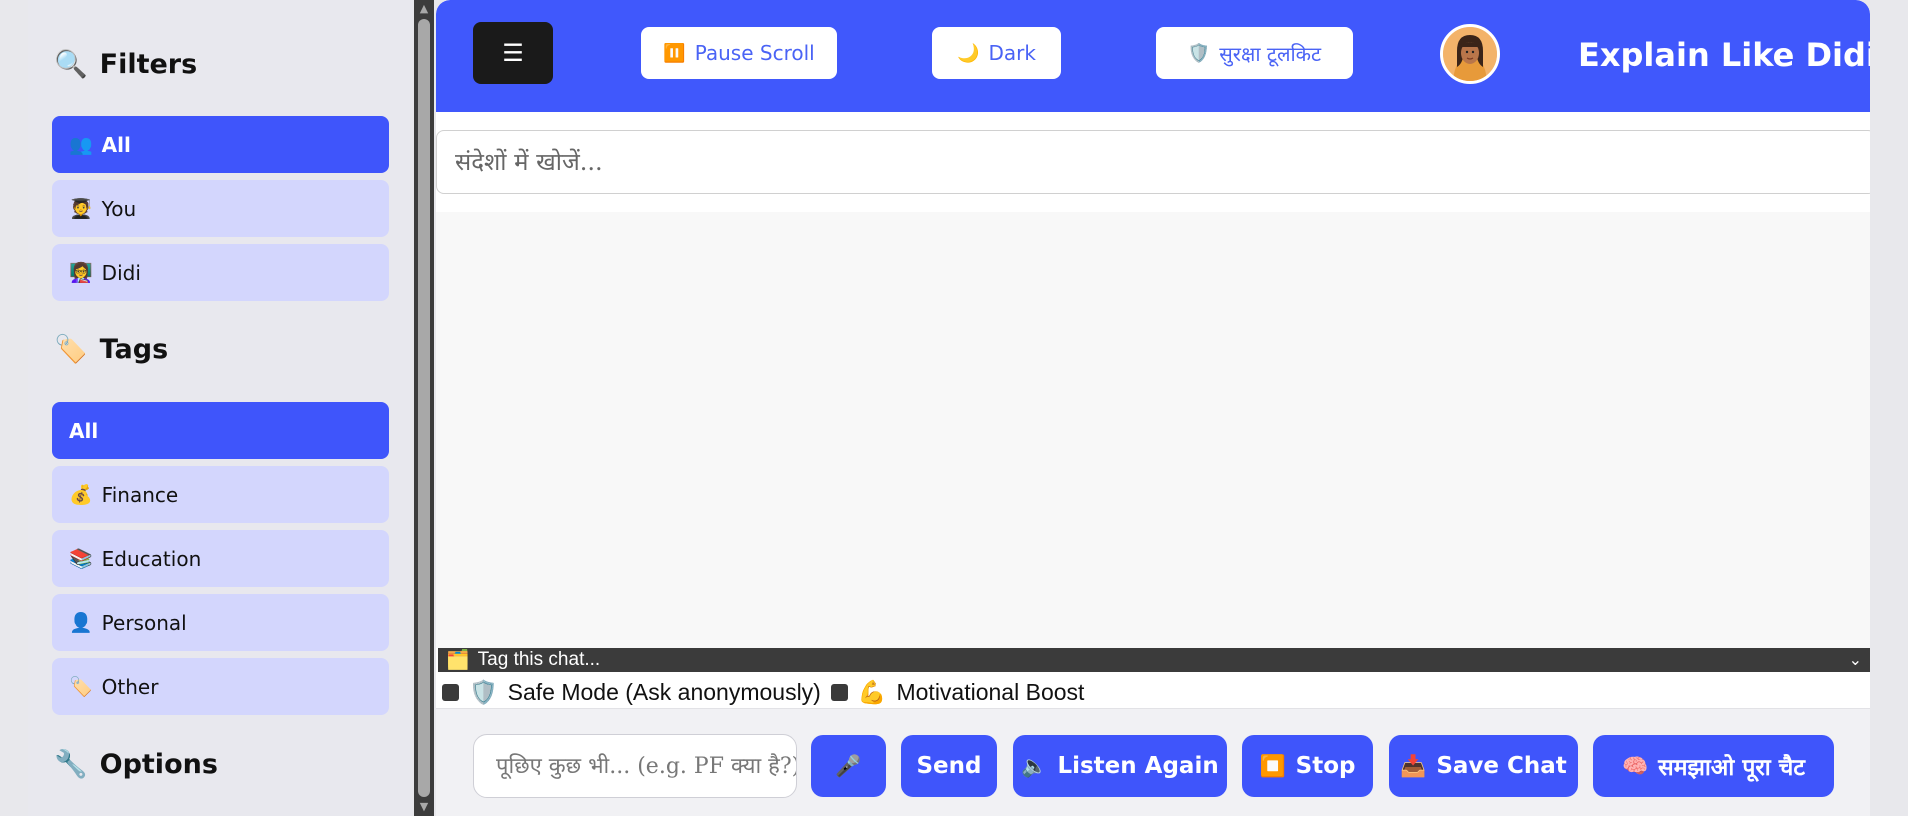 The image size is (1908, 816). I want to click on sidebar-scrollbar: ▲ ▼, so click(424, 408).